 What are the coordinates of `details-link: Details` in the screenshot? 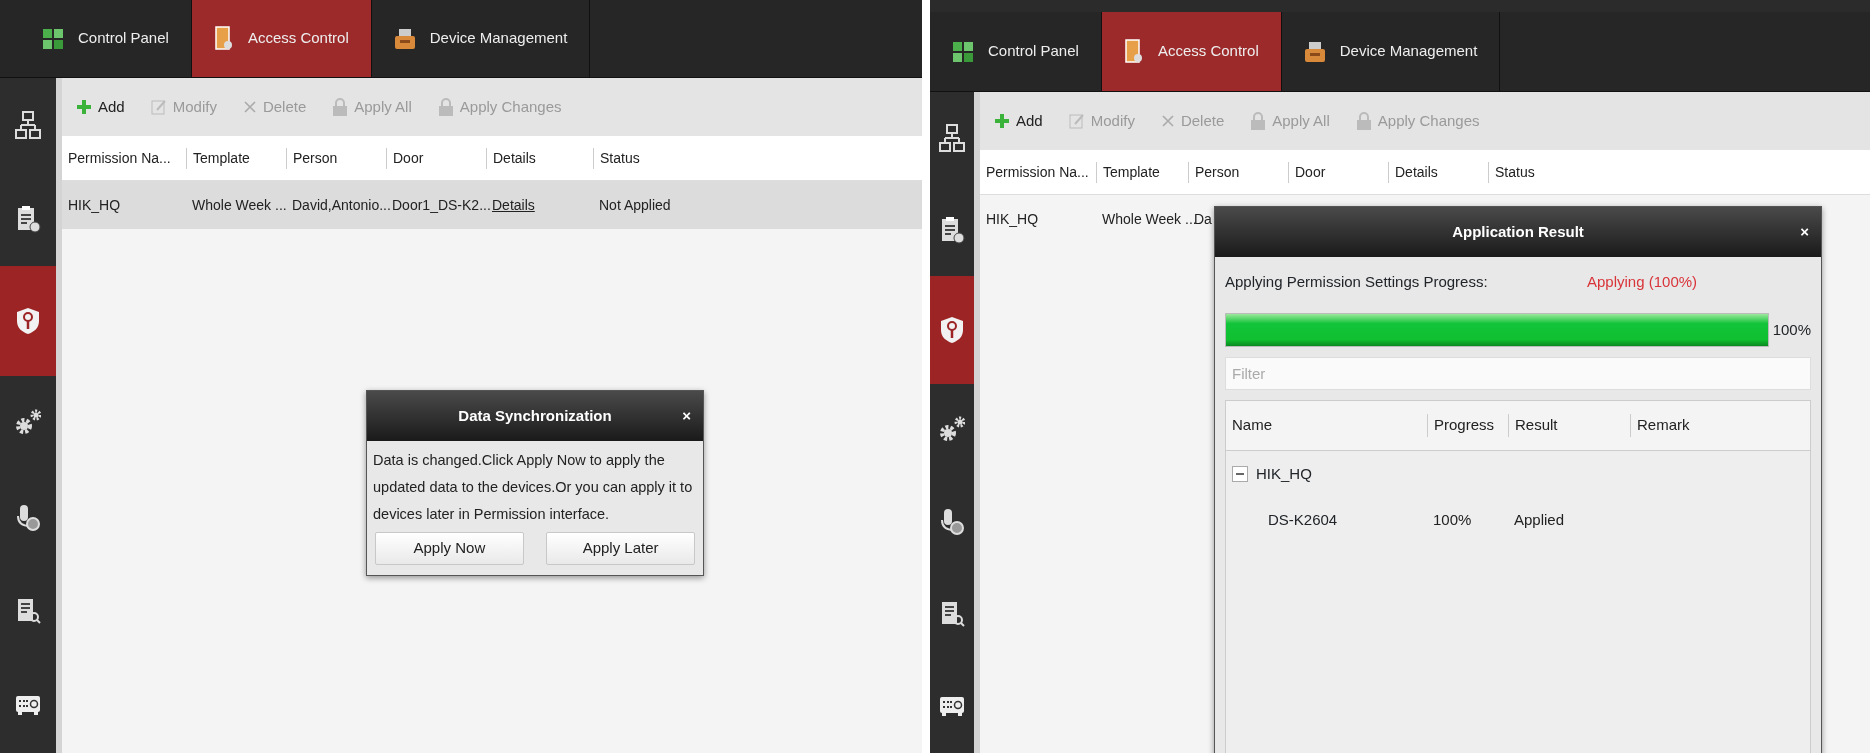 It's located at (513, 204).